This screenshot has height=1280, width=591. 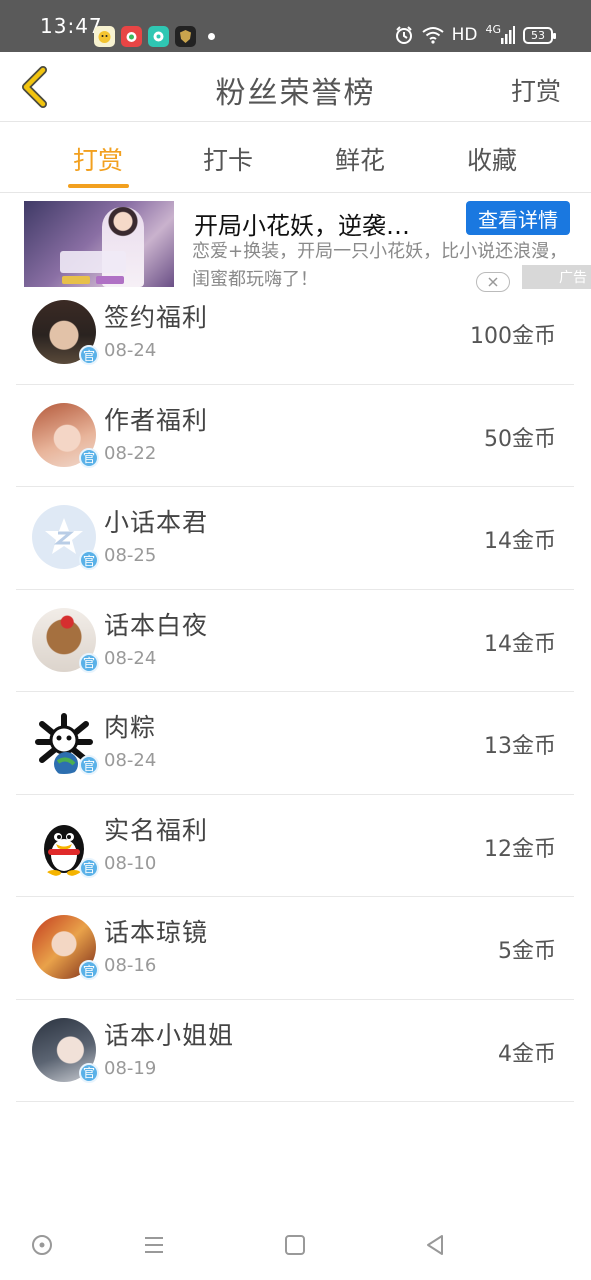 What do you see at coordinates (131, 36) in the screenshot?
I see `red-app-icon` at bounding box center [131, 36].